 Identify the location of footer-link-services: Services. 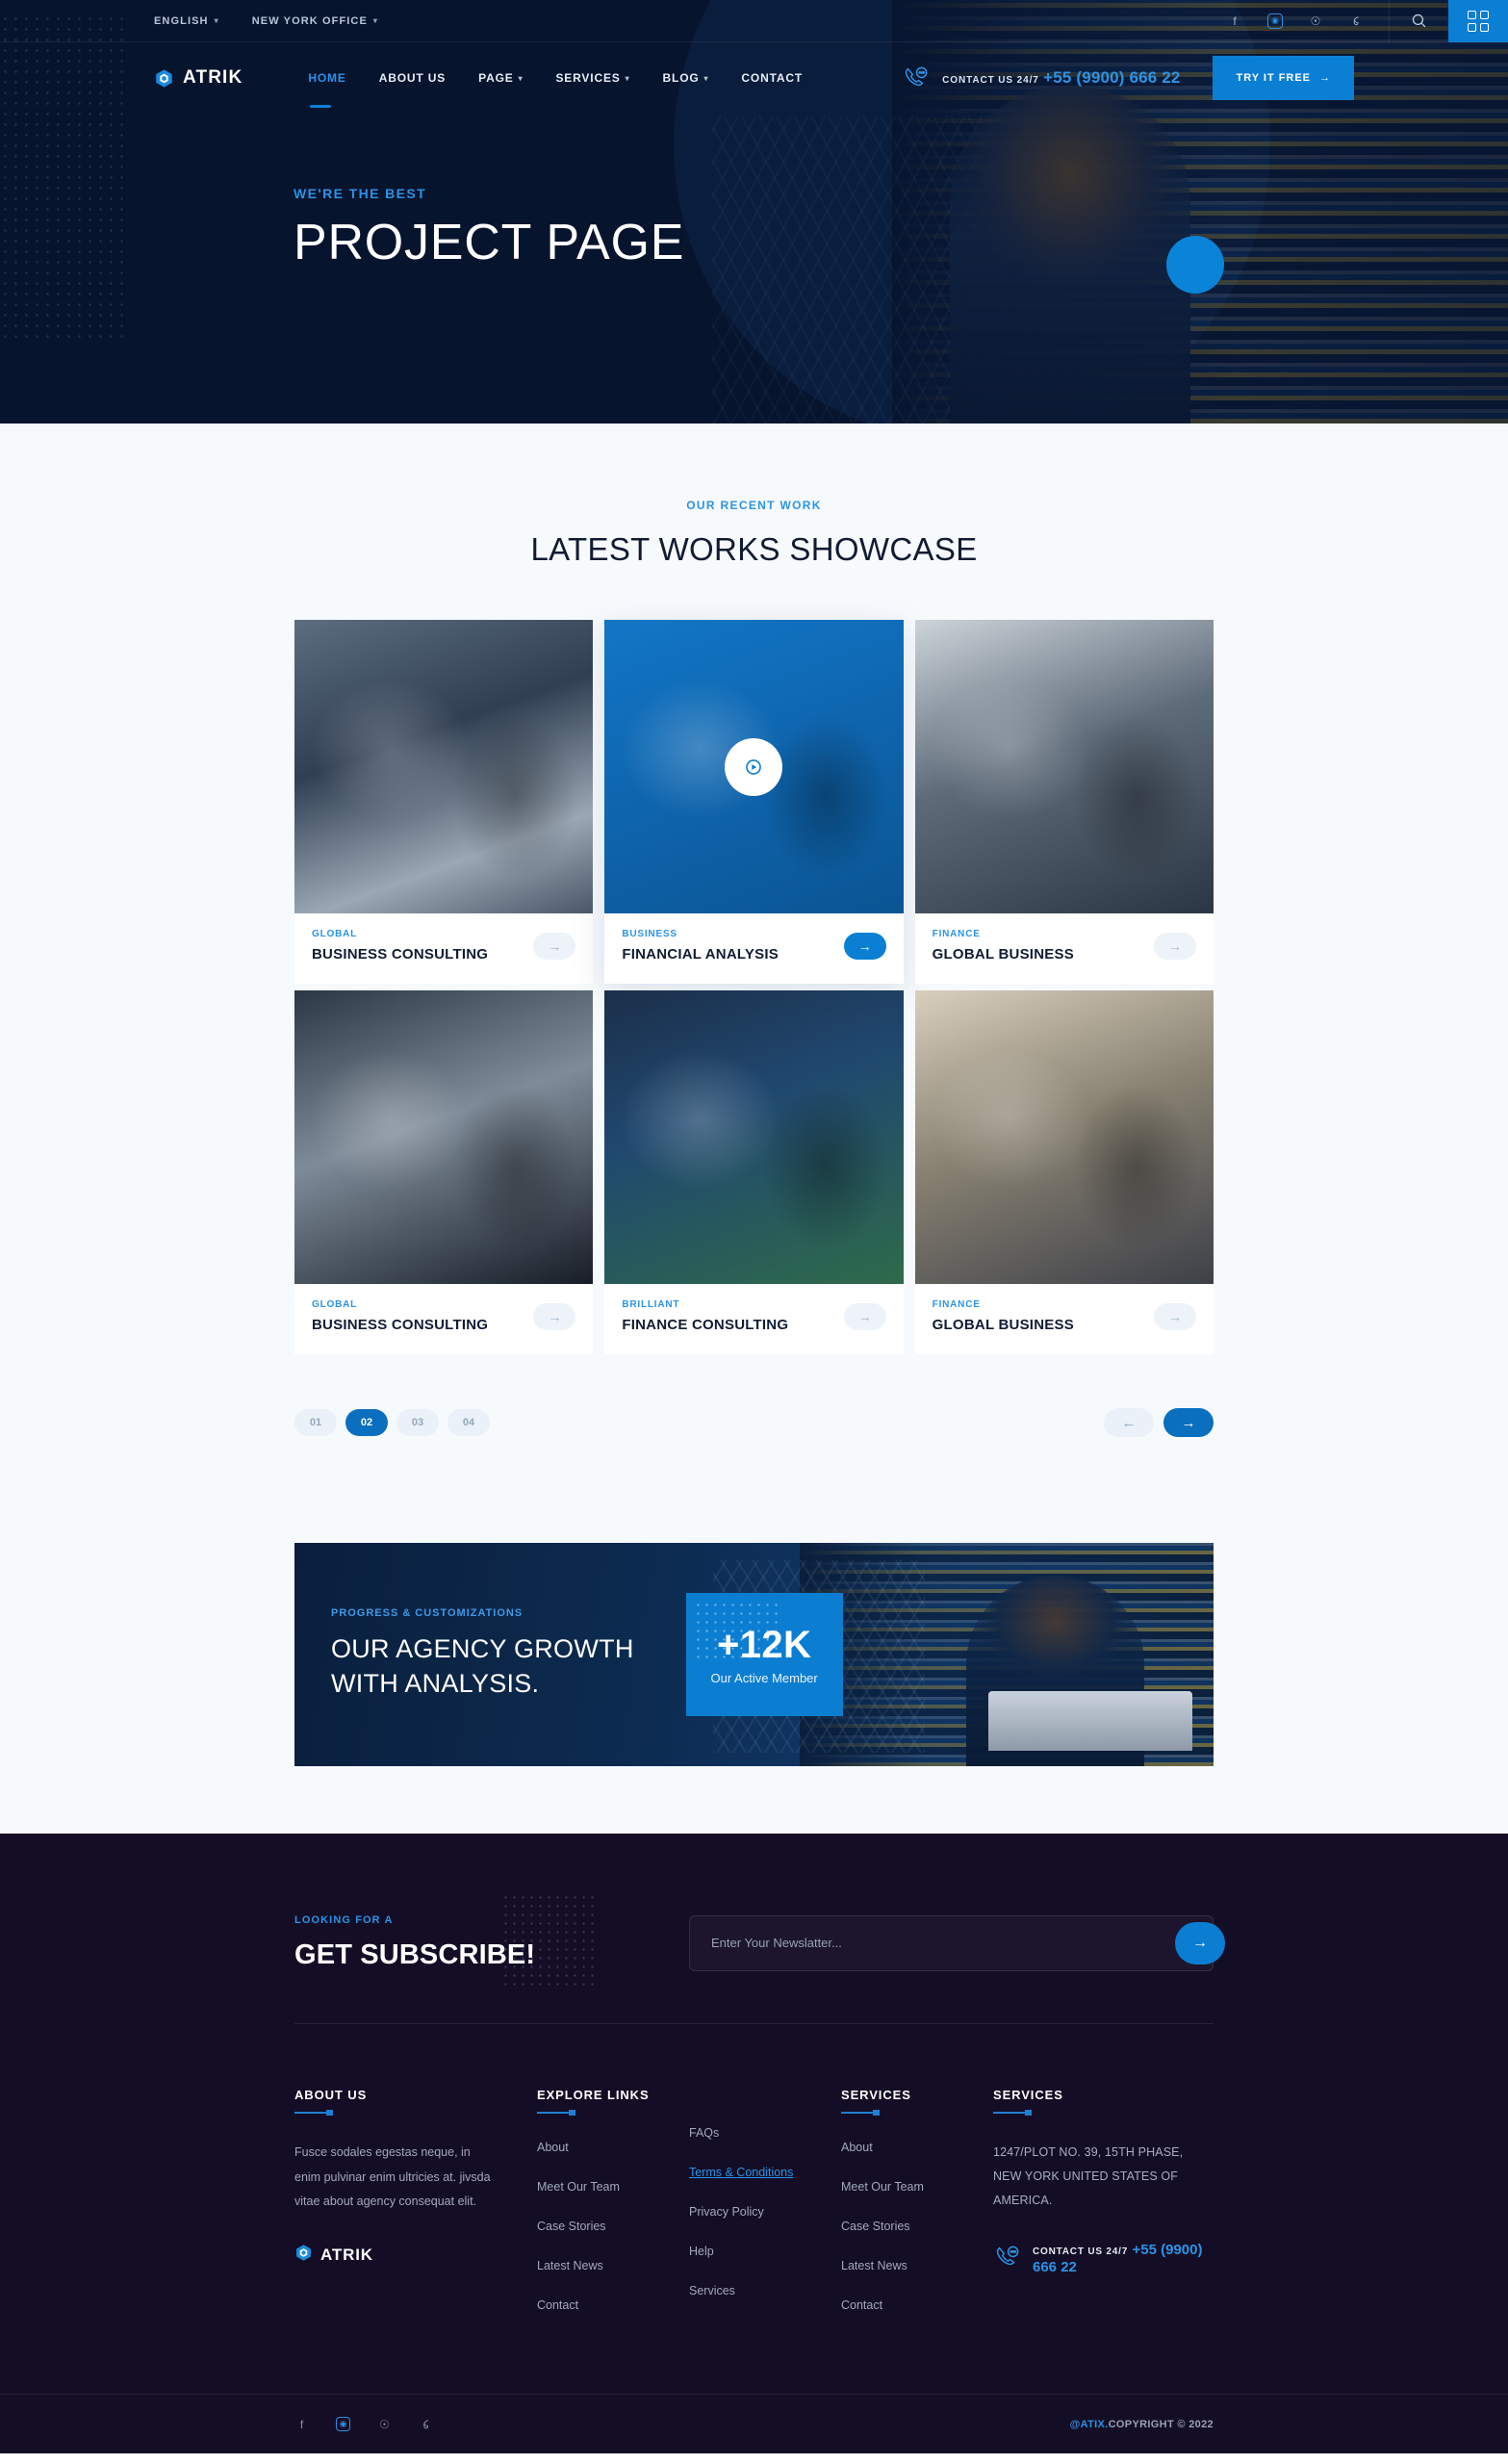
(765, 2290).